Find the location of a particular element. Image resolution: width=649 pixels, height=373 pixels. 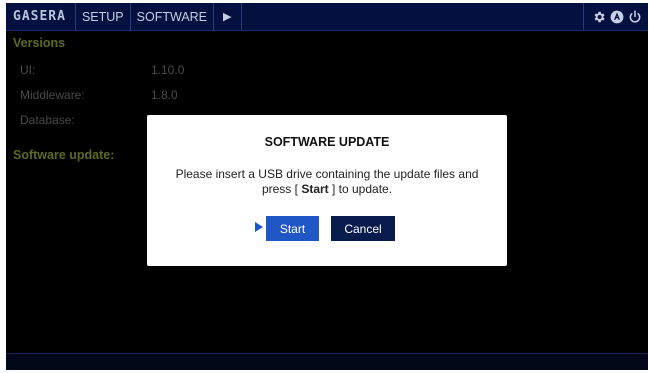

dialog-message-prefix: press [ is located at coordinates (281, 189).